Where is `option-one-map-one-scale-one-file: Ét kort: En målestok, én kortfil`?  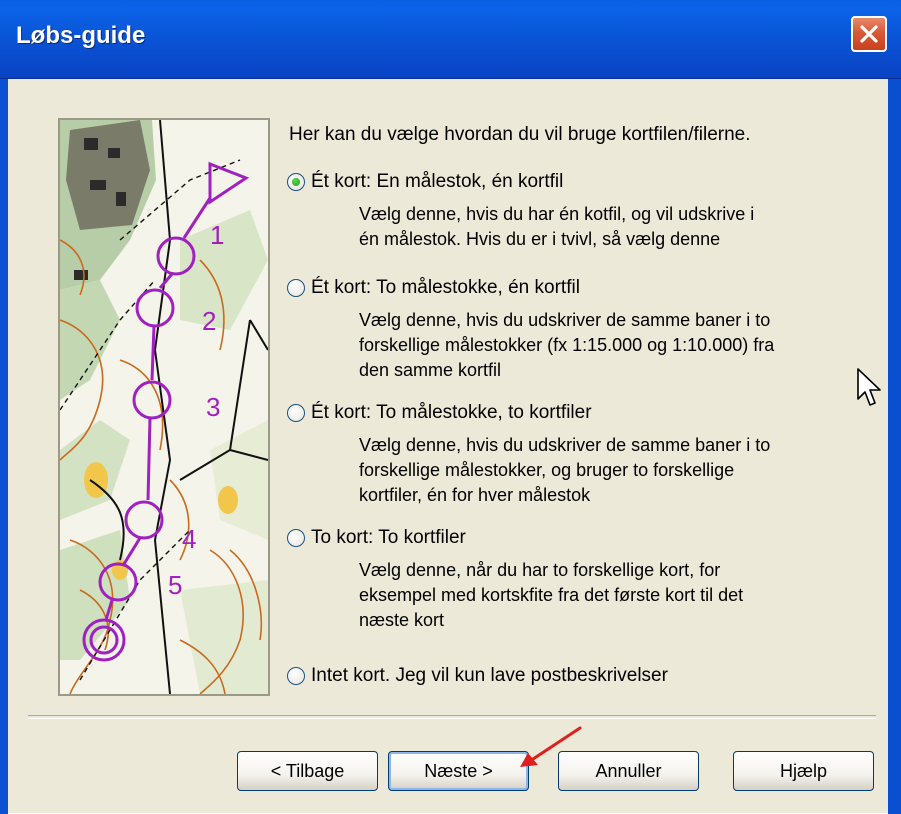
option-one-map-one-scale-one-file: Ét kort: En målestok, én kortfil is located at coordinates (425, 182).